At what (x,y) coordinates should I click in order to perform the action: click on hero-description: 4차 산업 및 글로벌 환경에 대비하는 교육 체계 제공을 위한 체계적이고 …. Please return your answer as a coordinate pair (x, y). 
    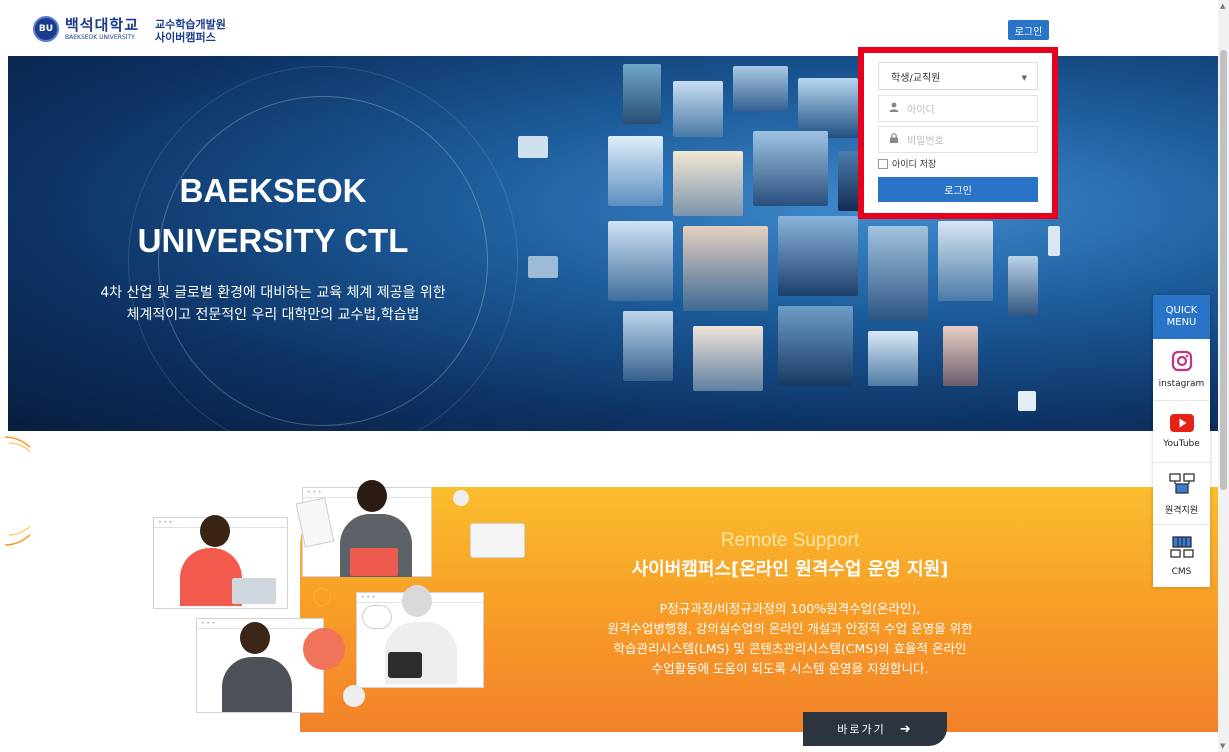
    Looking at the image, I should click on (273, 304).